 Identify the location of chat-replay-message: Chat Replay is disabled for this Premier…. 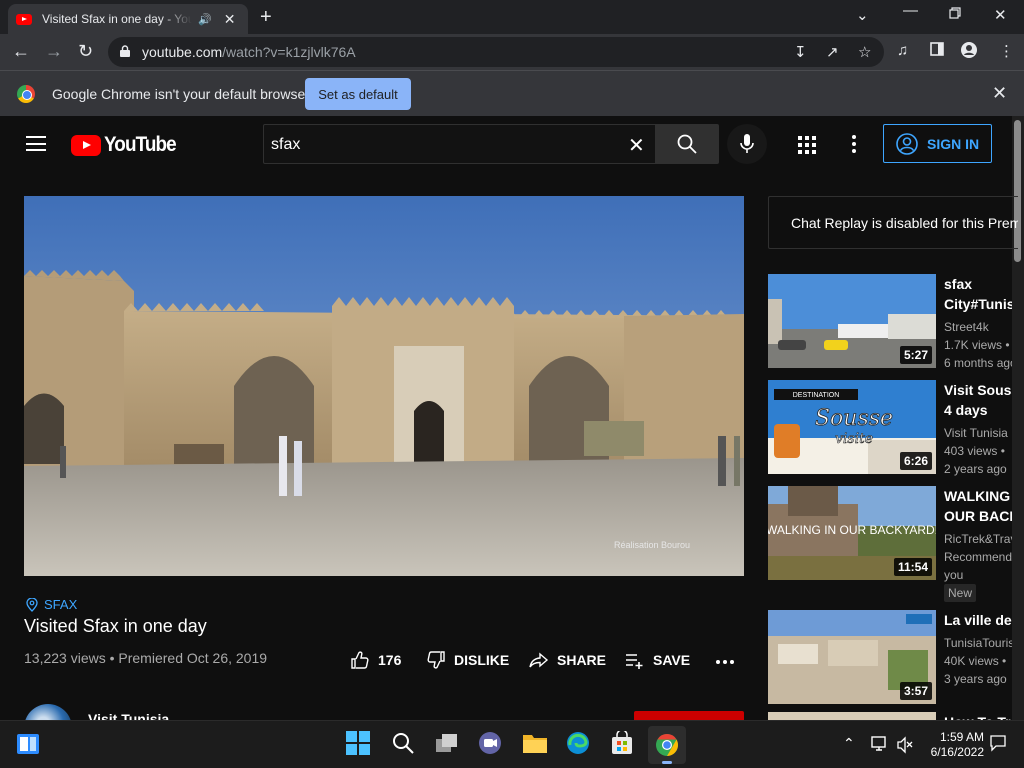
(904, 223).